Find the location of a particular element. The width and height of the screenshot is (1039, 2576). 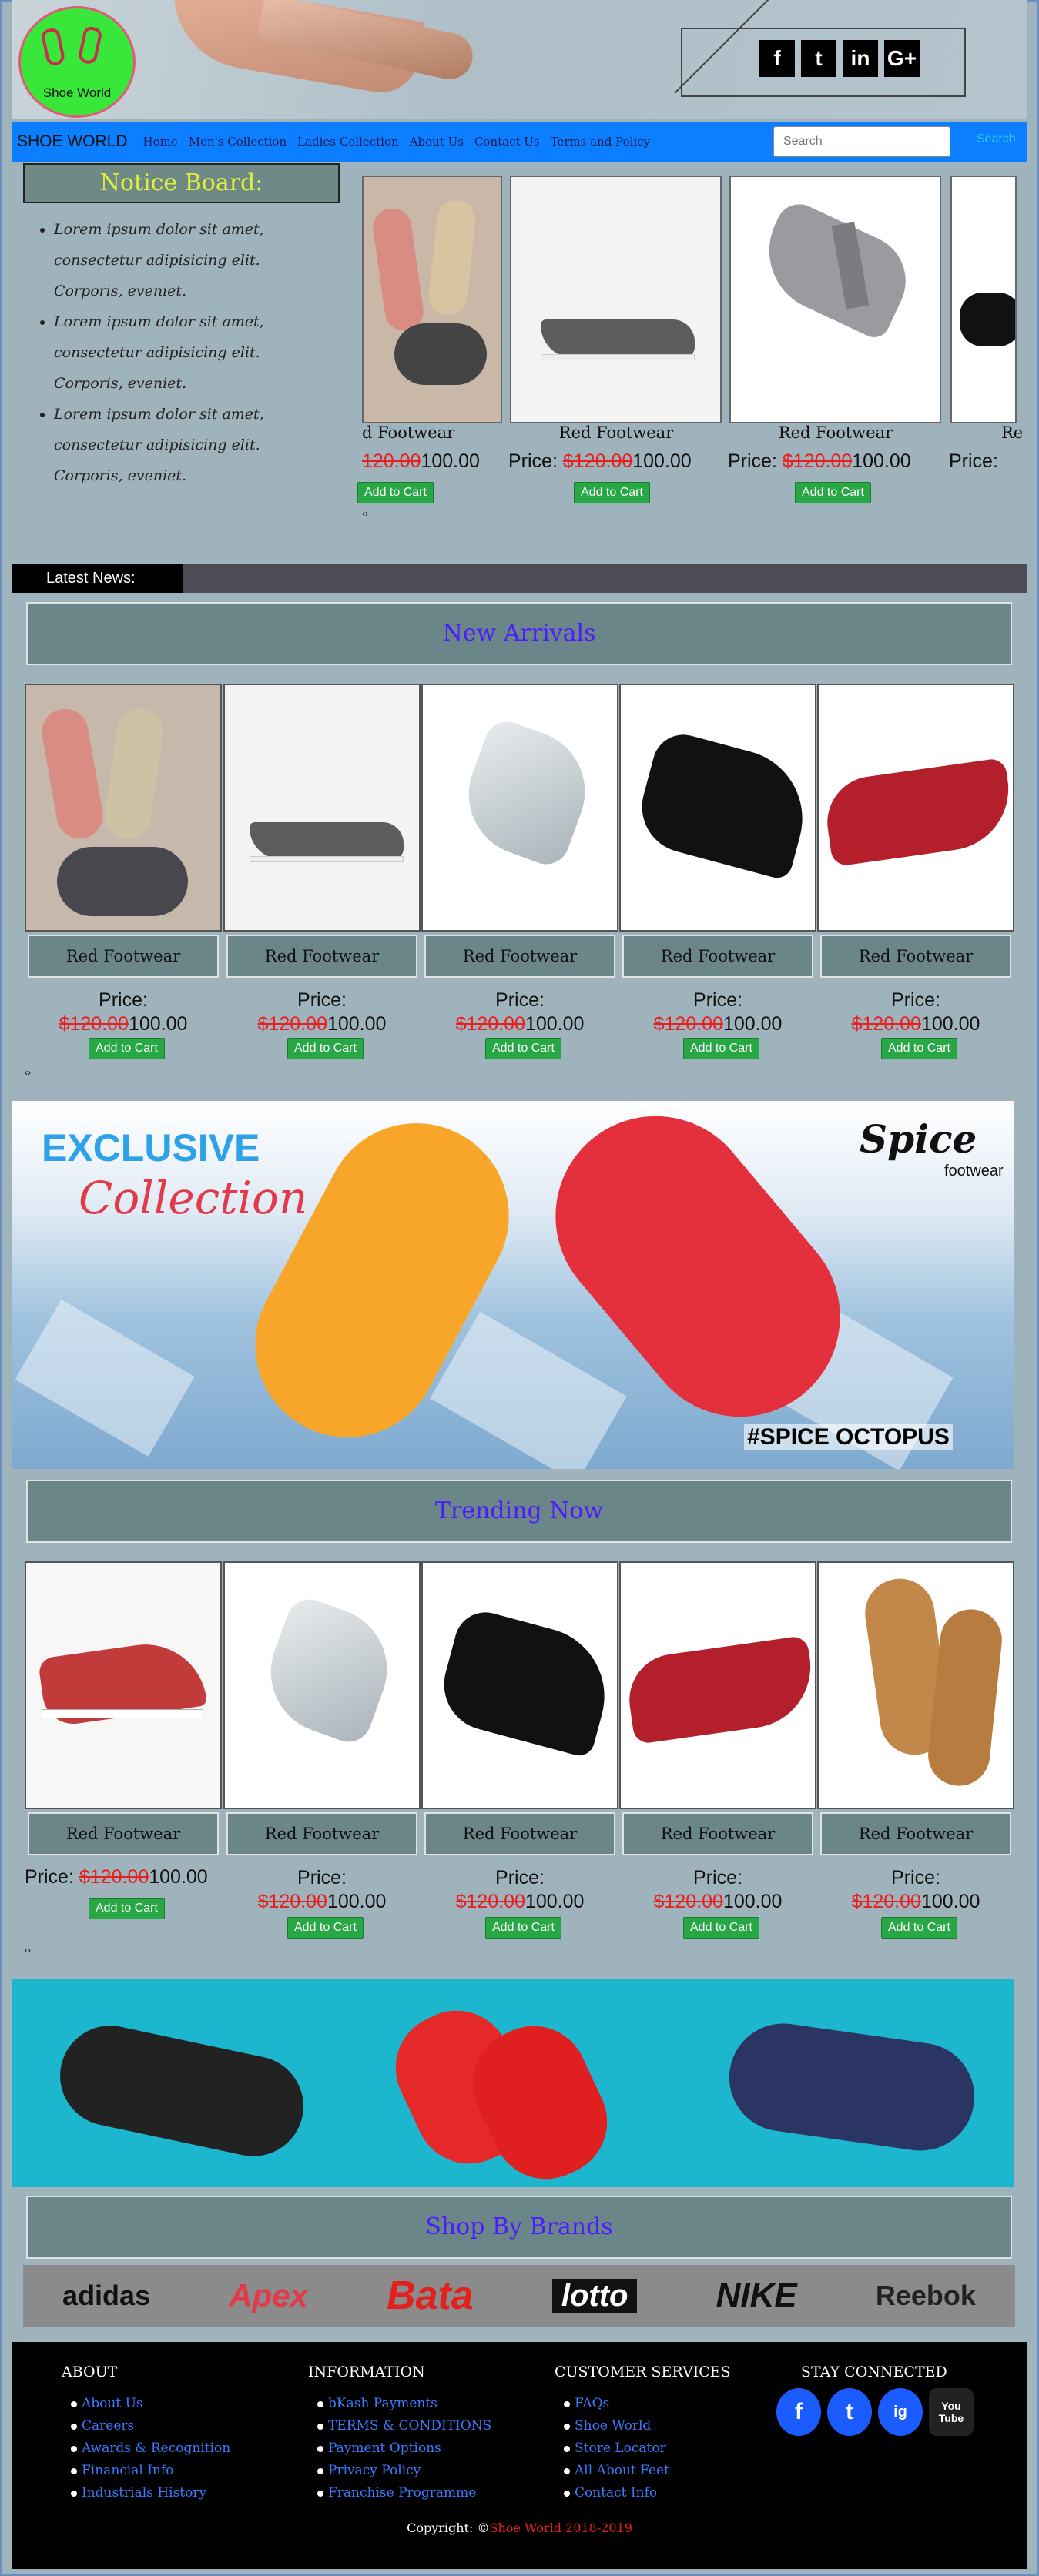

exclusive-text: EXCLUSIVE is located at coordinates (151, 1148).